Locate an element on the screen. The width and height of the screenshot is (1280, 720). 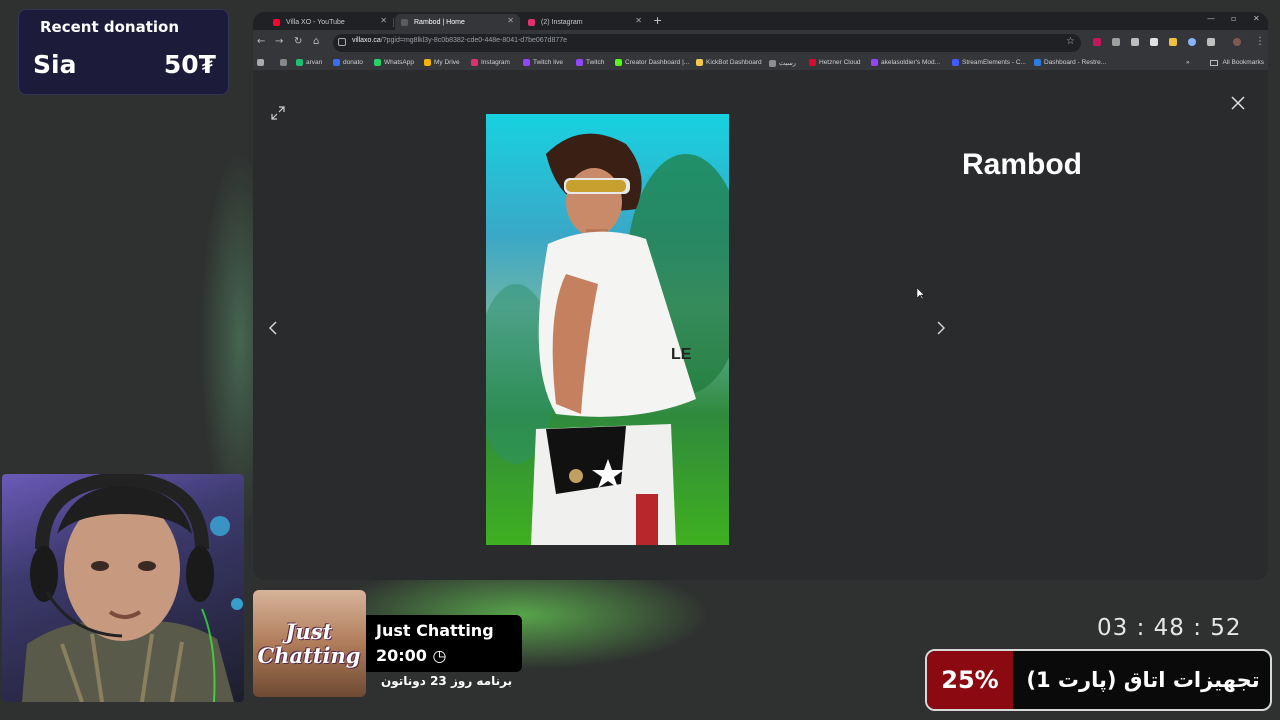
donation-title: Recent donation is located at coordinates (109, 27).